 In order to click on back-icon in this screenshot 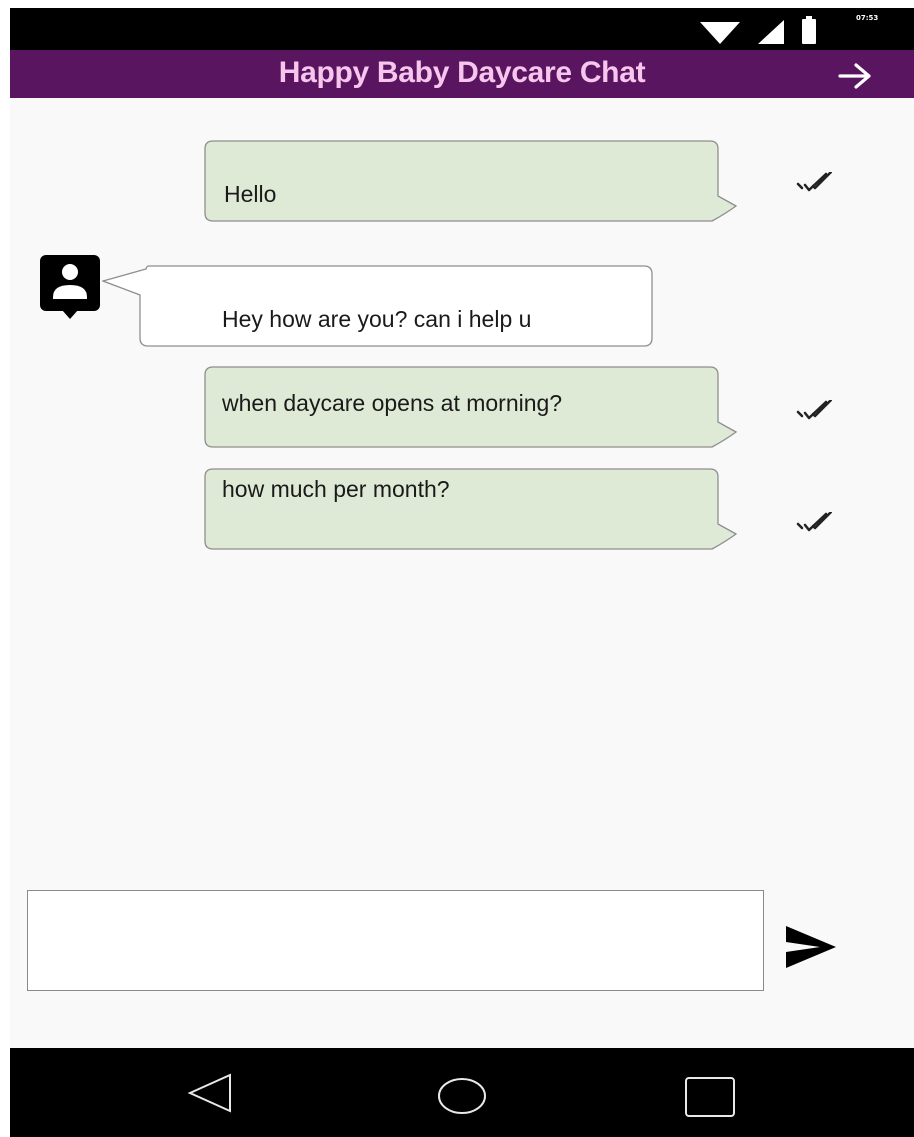, I will do `click(210, 1093)`.